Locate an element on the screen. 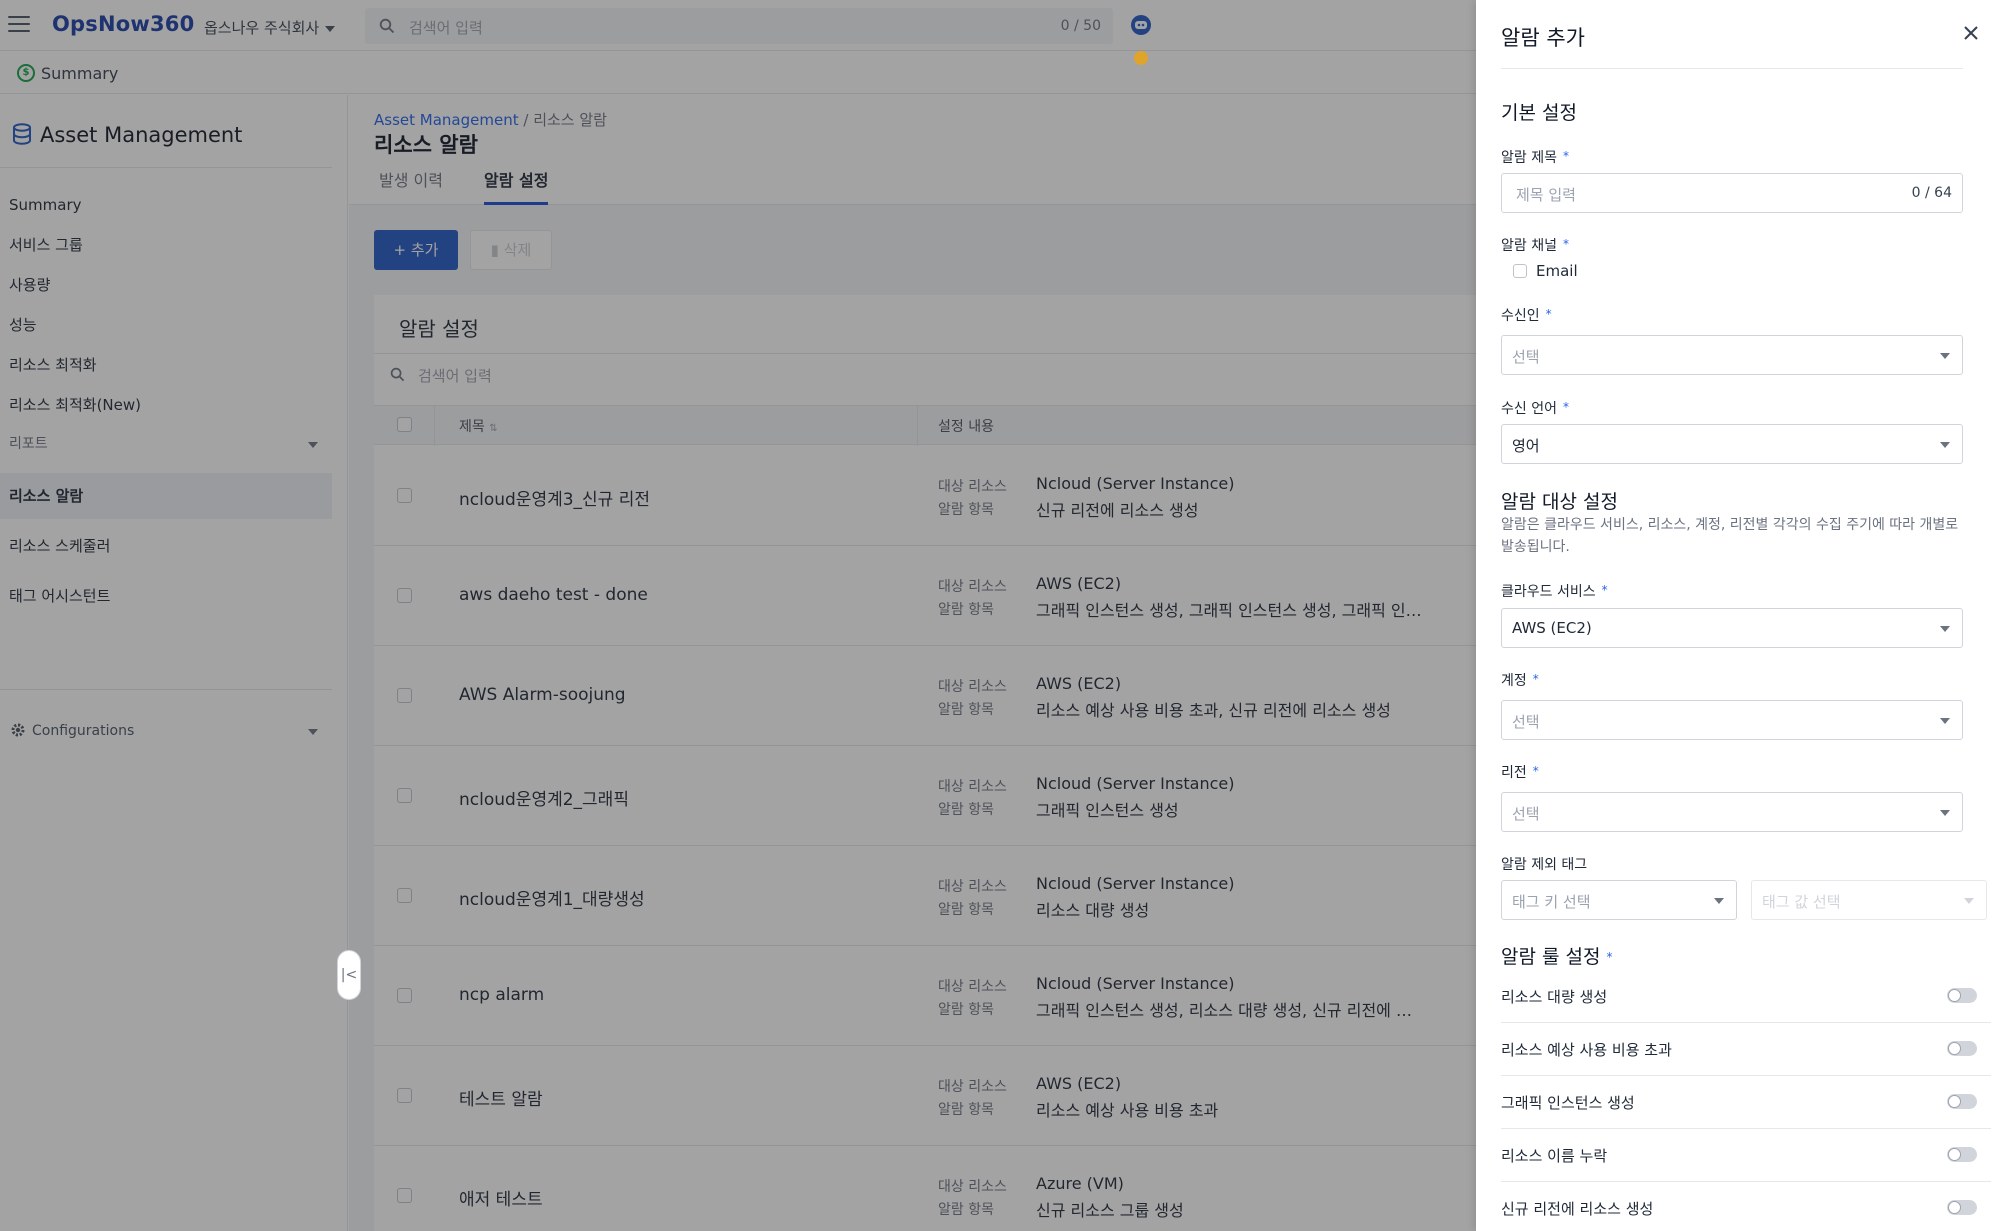 The width and height of the screenshot is (1996, 1231). tag-key-select: 태그 키 선택 is located at coordinates (1619, 900).